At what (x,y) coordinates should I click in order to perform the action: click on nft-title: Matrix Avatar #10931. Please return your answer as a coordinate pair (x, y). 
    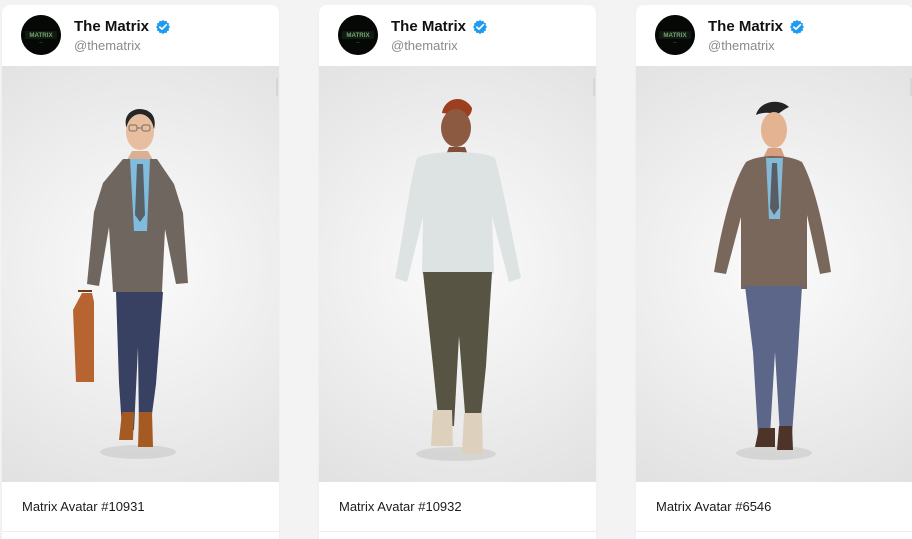
    Looking at the image, I should click on (83, 507).